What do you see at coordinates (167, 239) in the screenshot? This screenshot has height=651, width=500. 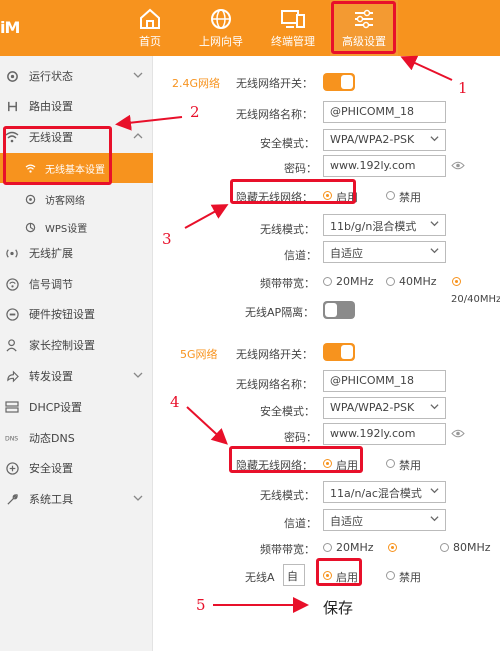 I see `annotation-number-3: 3` at bounding box center [167, 239].